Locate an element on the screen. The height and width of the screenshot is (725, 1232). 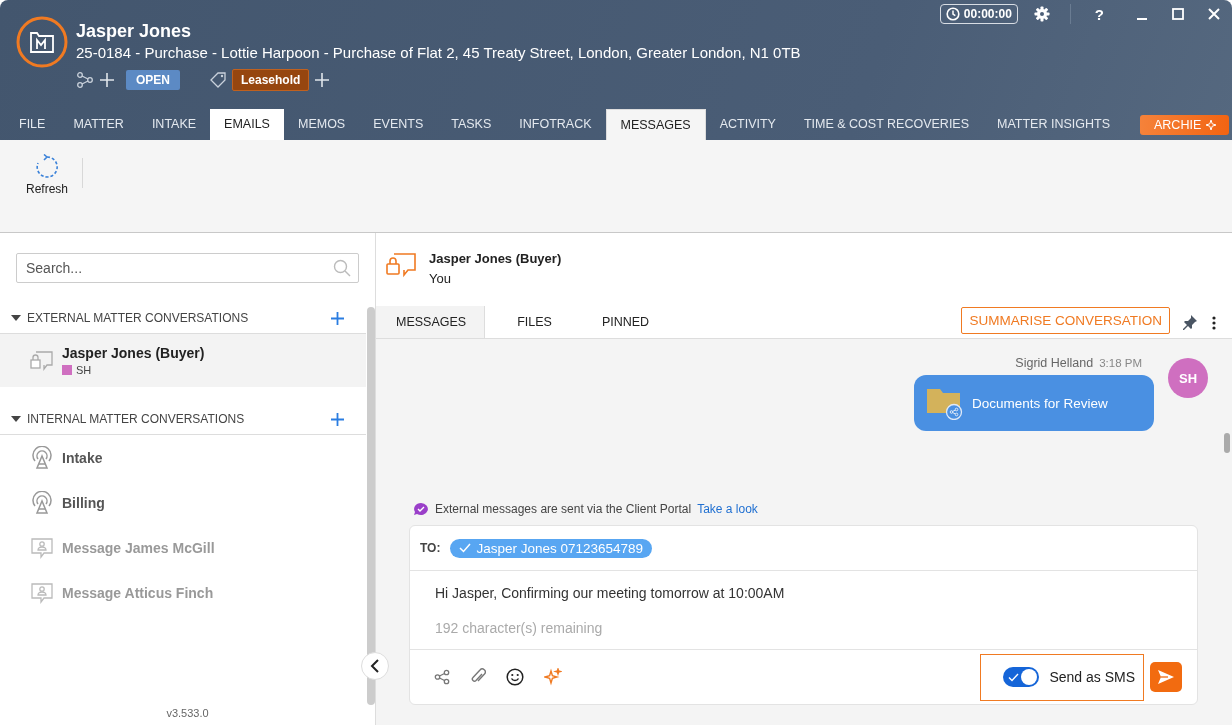
tab: FILE is located at coordinates (32, 124).